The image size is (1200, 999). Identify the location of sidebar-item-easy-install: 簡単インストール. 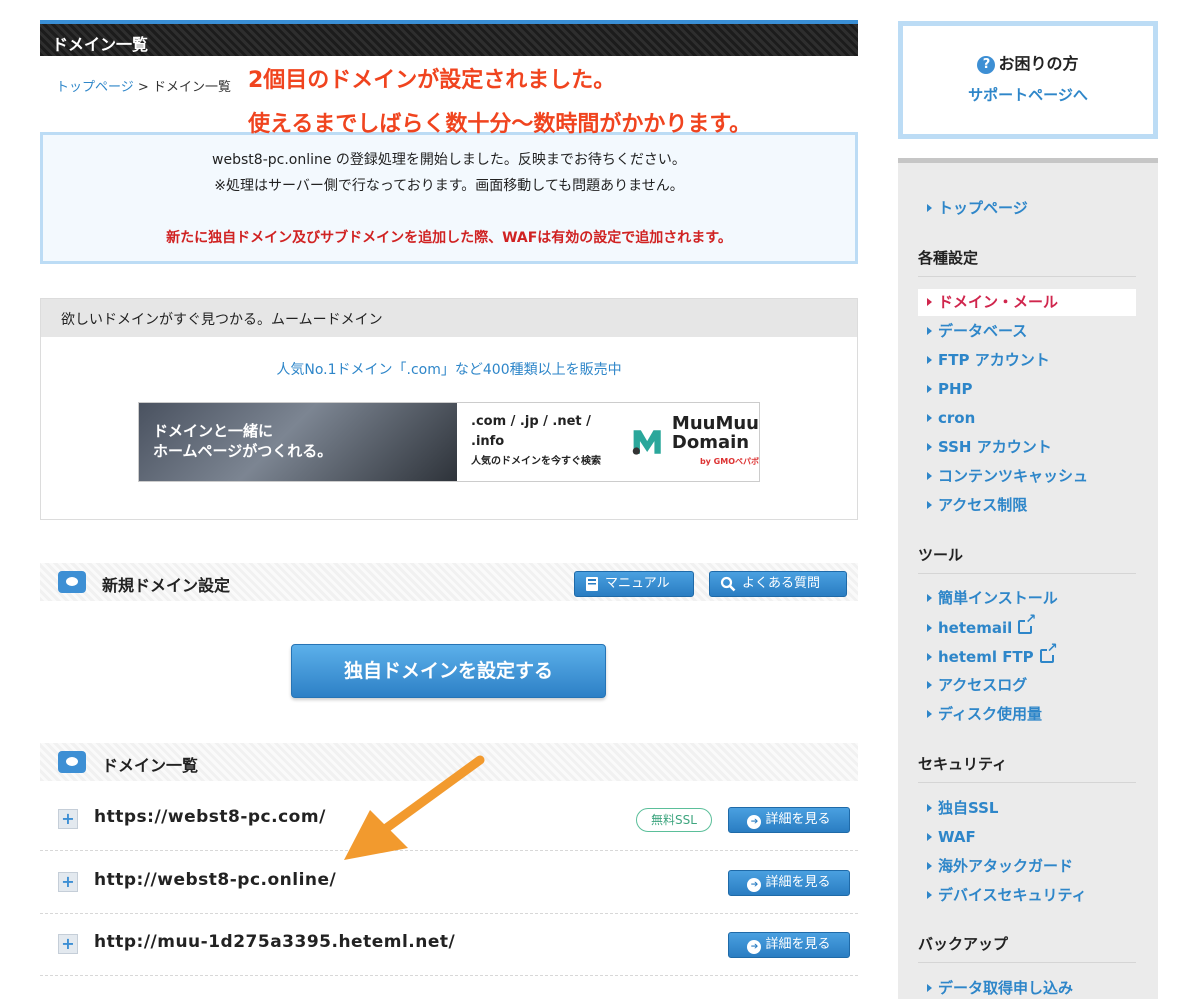
(1027, 598).